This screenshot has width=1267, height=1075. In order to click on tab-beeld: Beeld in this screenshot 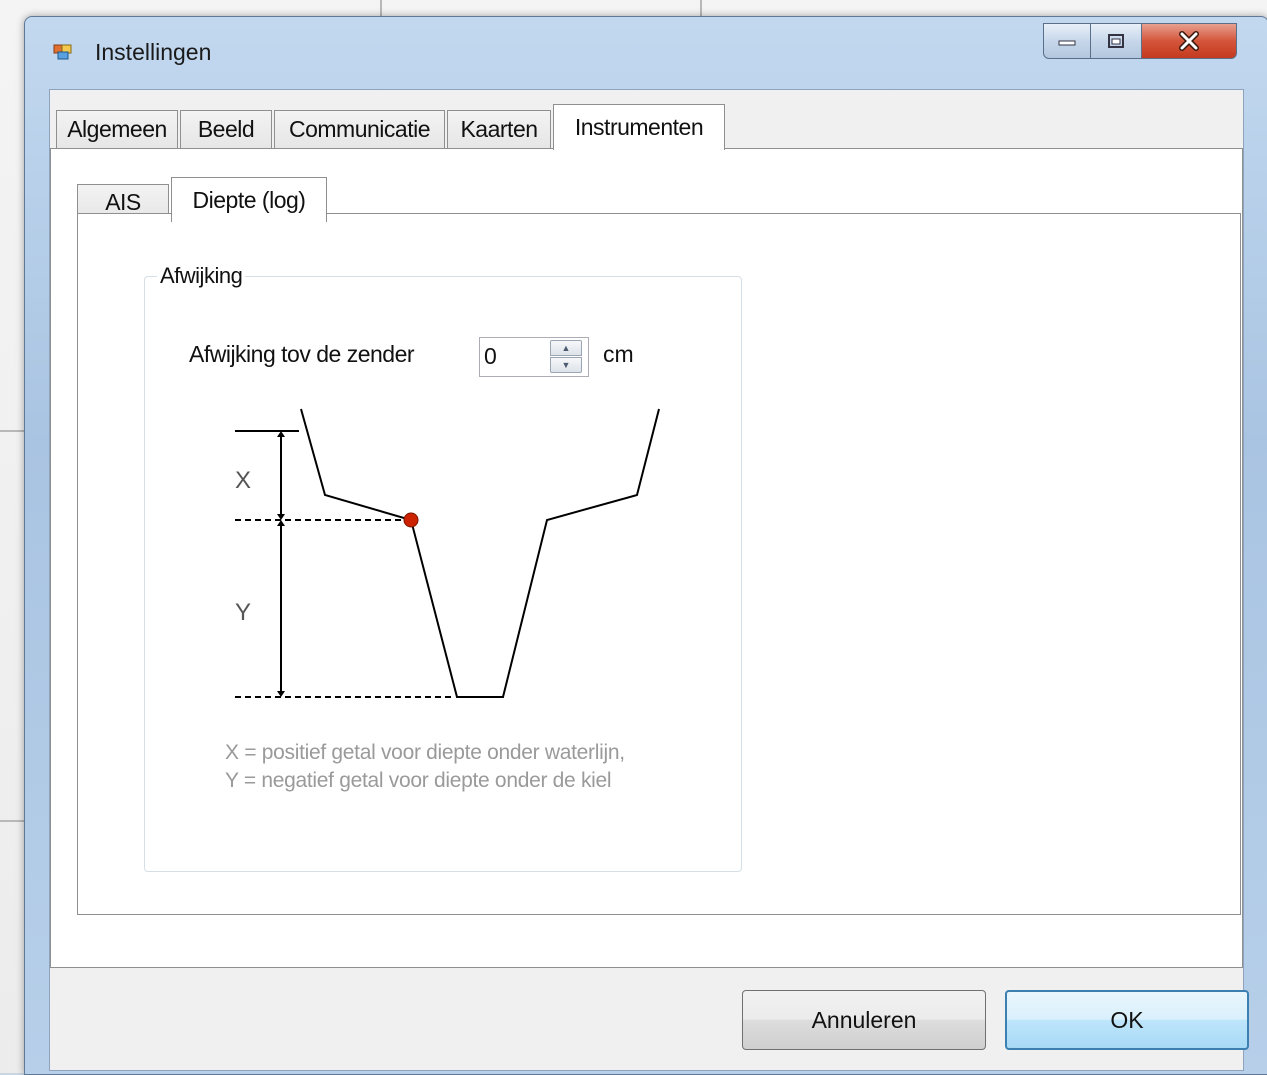, I will do `click(226, 129)`.